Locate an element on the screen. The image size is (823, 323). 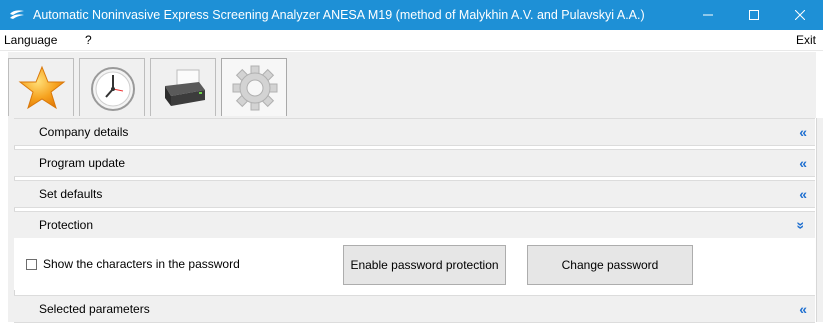
close-icon is located at coordinates (800, 15).